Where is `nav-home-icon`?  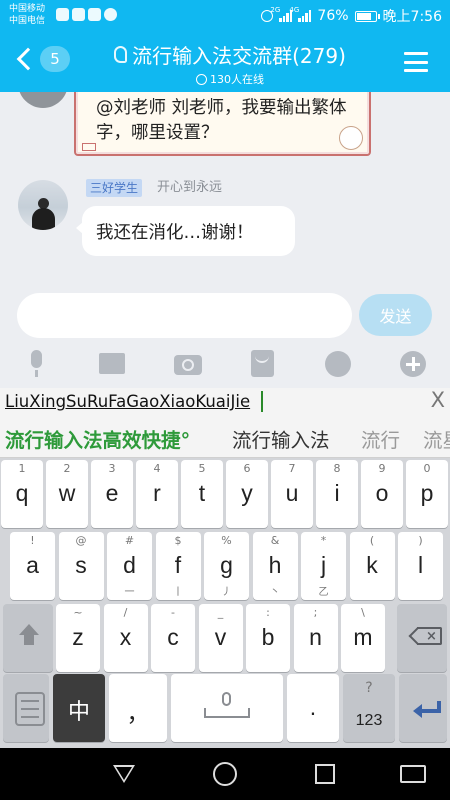 nav-home-icon is located at coordinates (225, 774).